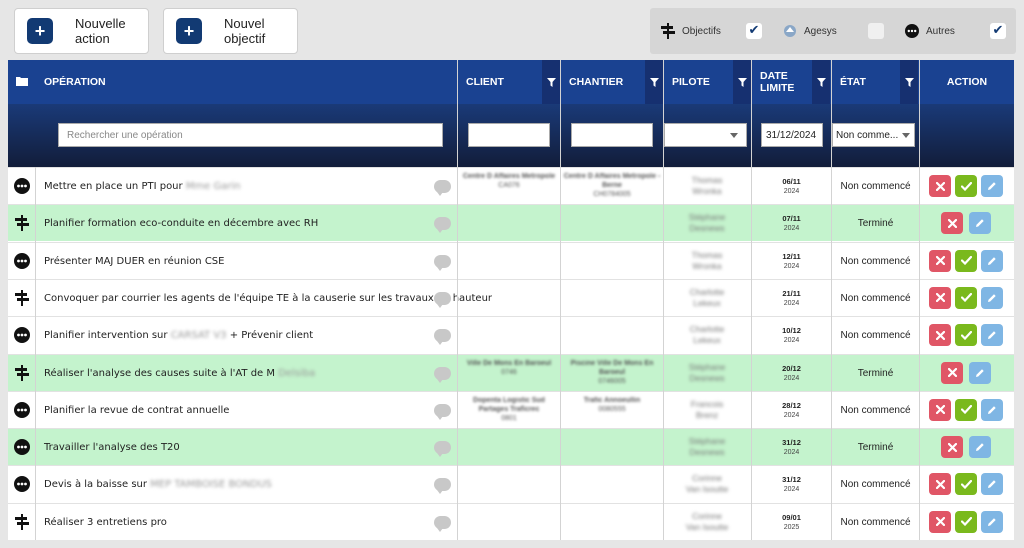  I want to click on date-filter-input: 31/12/2024, so click(792, 135).